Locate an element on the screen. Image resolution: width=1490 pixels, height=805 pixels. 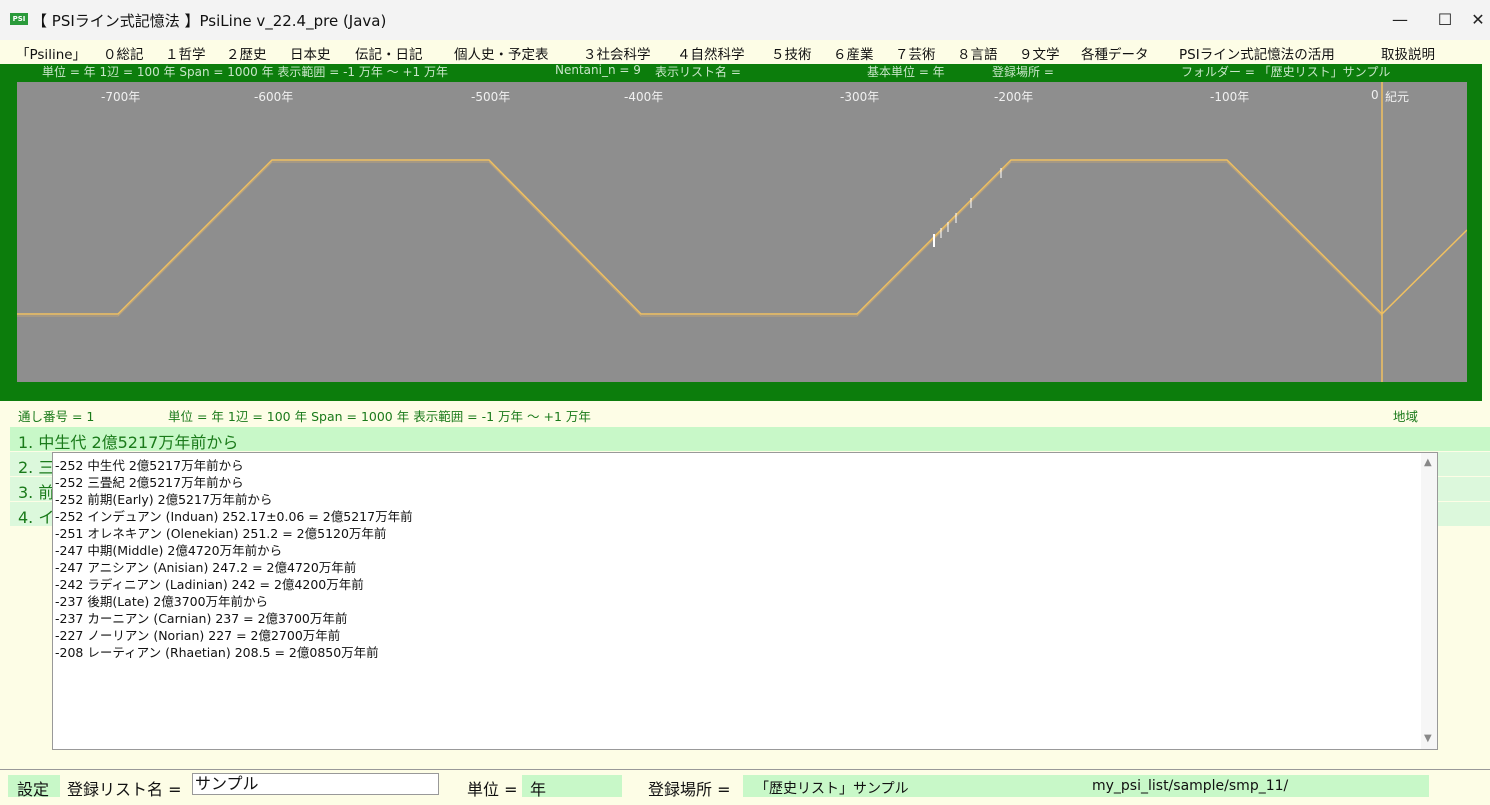
menu-psiline: 「Psiline」 is located at coordinates (51, 53).